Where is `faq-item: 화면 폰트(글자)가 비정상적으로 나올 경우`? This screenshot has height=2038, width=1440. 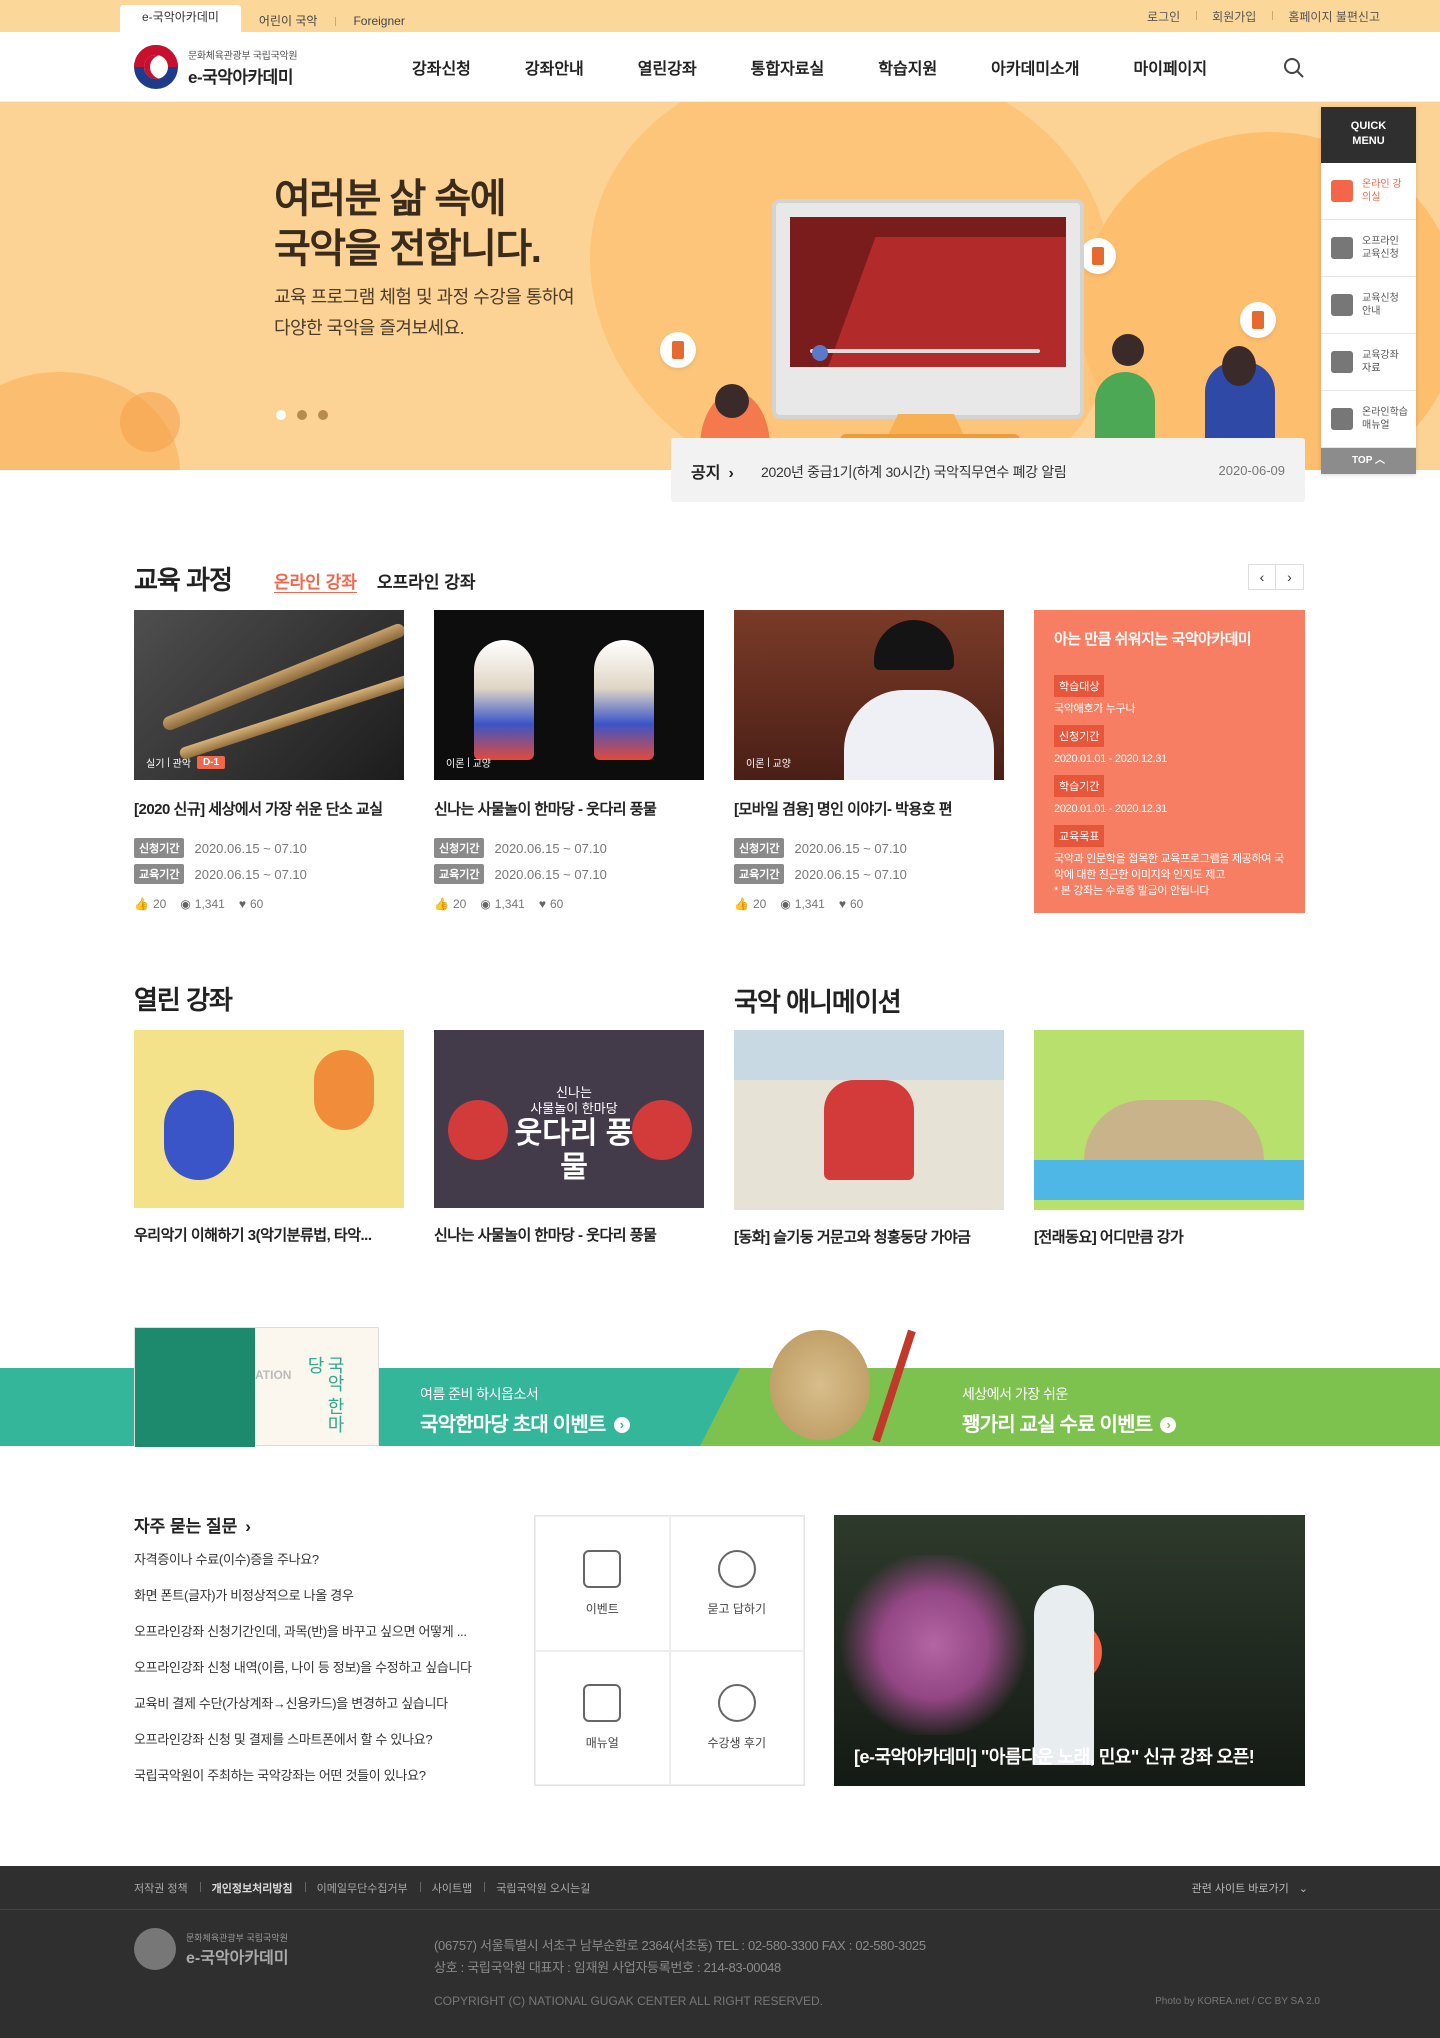
faq-item: 화면 폰트(글자)가 비정상적으로 나올 경우 is located at coordinates (319, 1604).